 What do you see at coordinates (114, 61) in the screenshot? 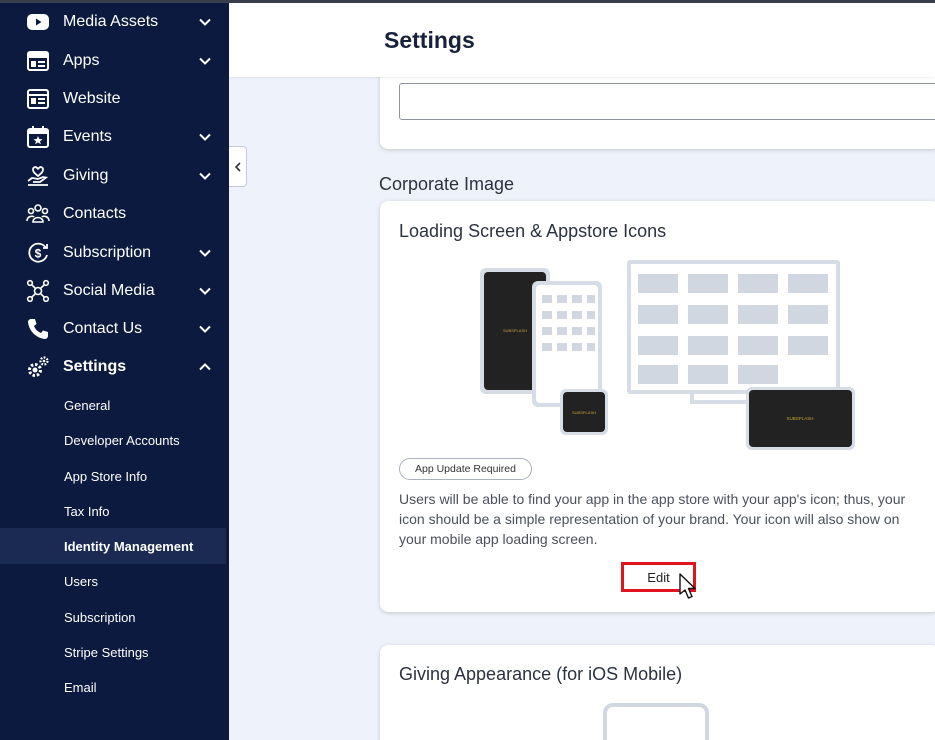
I see `sidebar-item-apps: Apps` at bounding box center [114, 61].